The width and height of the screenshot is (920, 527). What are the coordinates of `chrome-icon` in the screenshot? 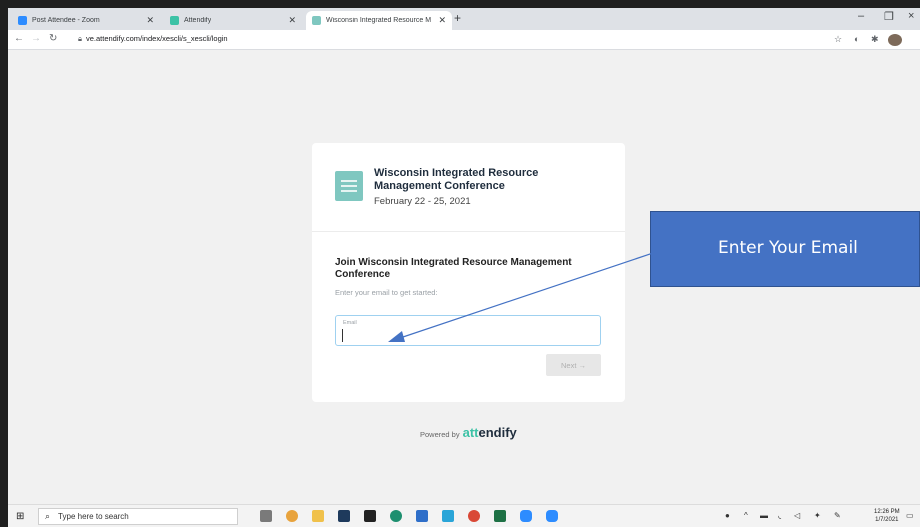 It's located at (292, 516).